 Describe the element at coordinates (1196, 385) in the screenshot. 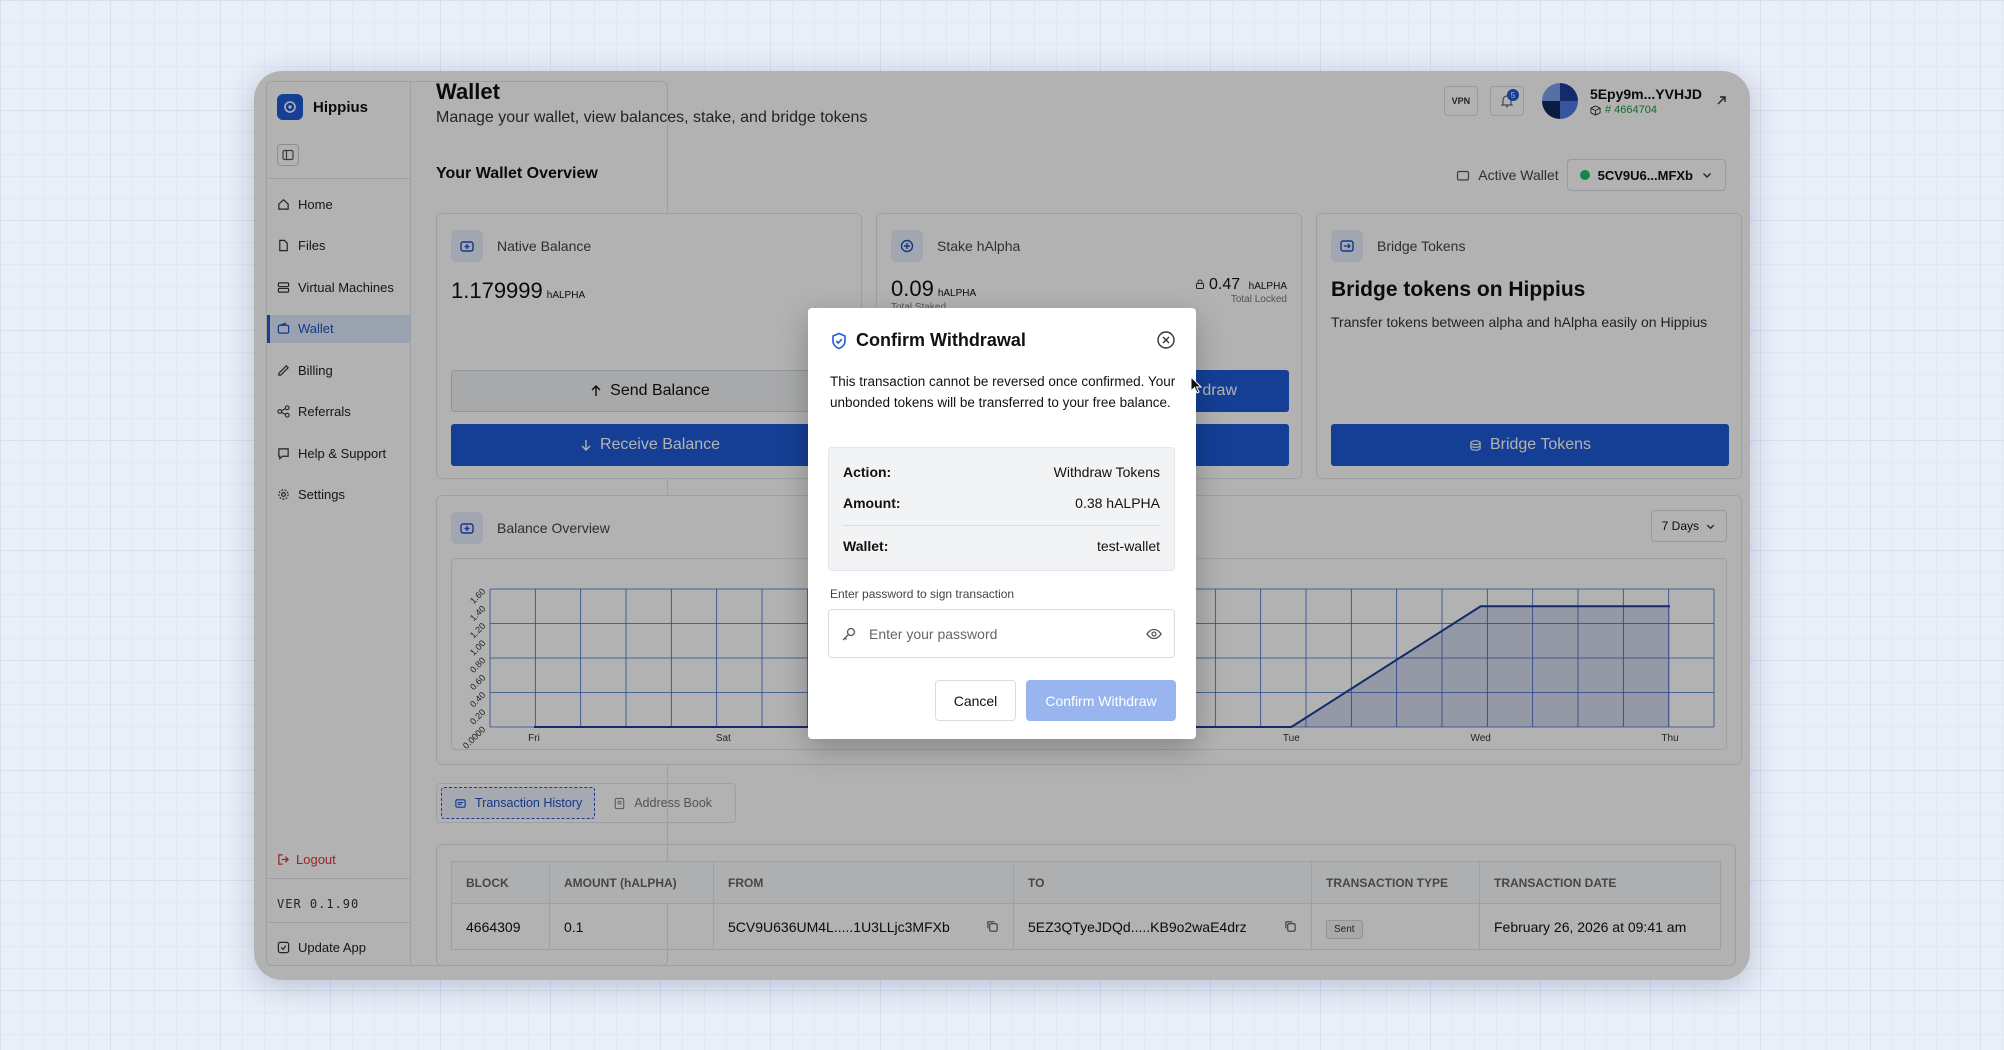

I see `mouse-cursor-icon` at that location.